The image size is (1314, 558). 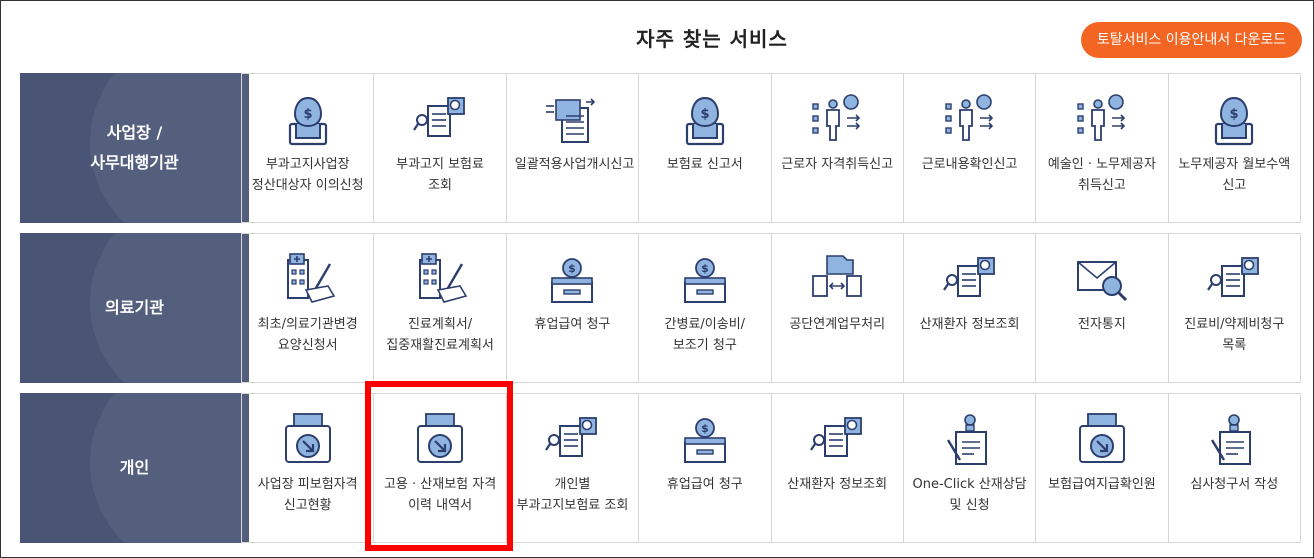 I want to click on category-label: 의료기관, so click(x=134, y=308).